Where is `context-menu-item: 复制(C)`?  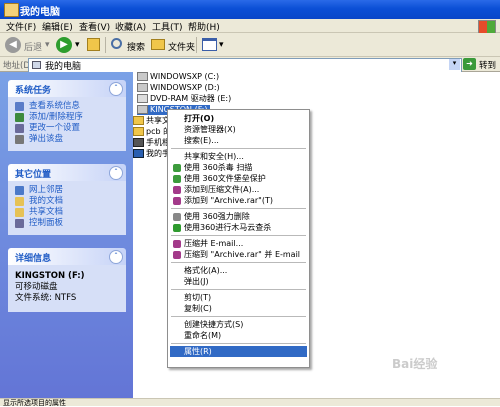
context-menu-item: 复制(C) is located at coordinates (238, 308).